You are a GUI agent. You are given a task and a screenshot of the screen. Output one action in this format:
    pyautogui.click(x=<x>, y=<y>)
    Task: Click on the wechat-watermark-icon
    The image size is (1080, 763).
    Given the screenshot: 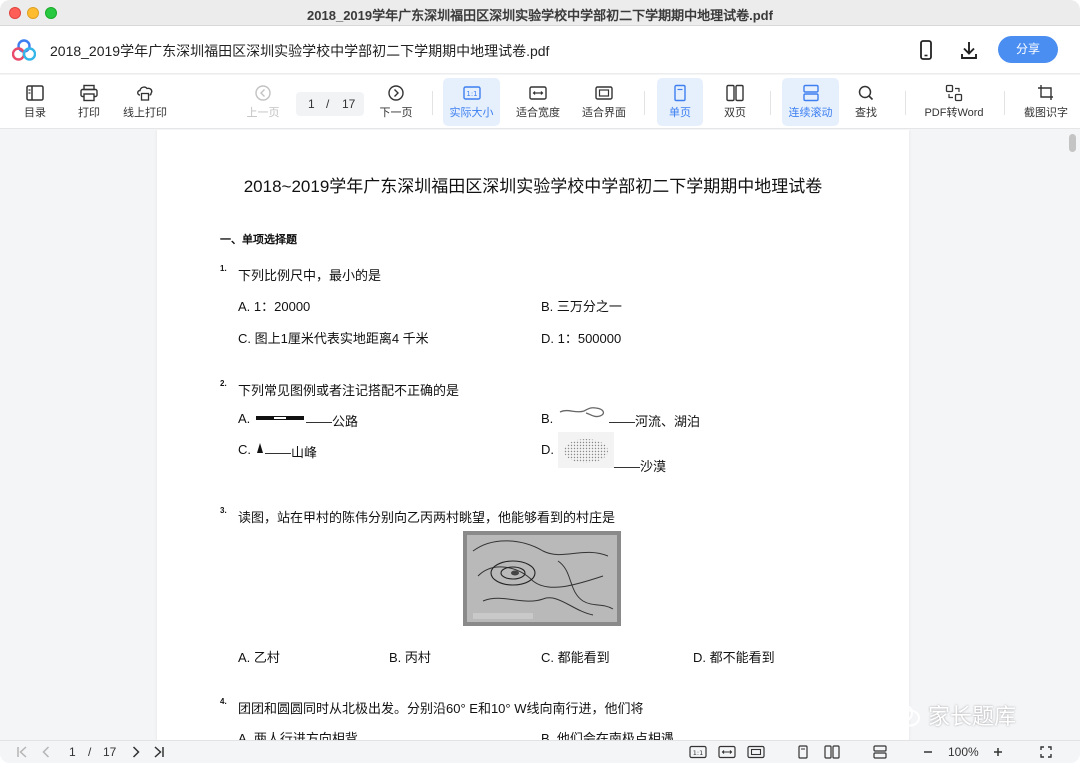 What is the action you would take?
    pyautogui.click(x=904, y=715)
    